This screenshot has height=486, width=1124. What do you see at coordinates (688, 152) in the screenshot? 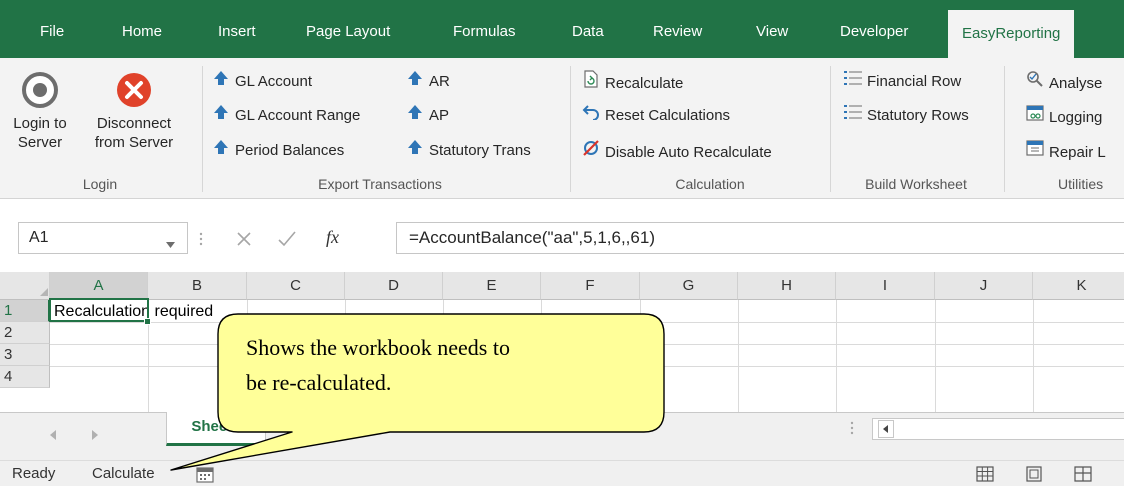
I see `disable-auto-recalculate-label: Disable Auto Recalculate` at bounding box center [688, 152].